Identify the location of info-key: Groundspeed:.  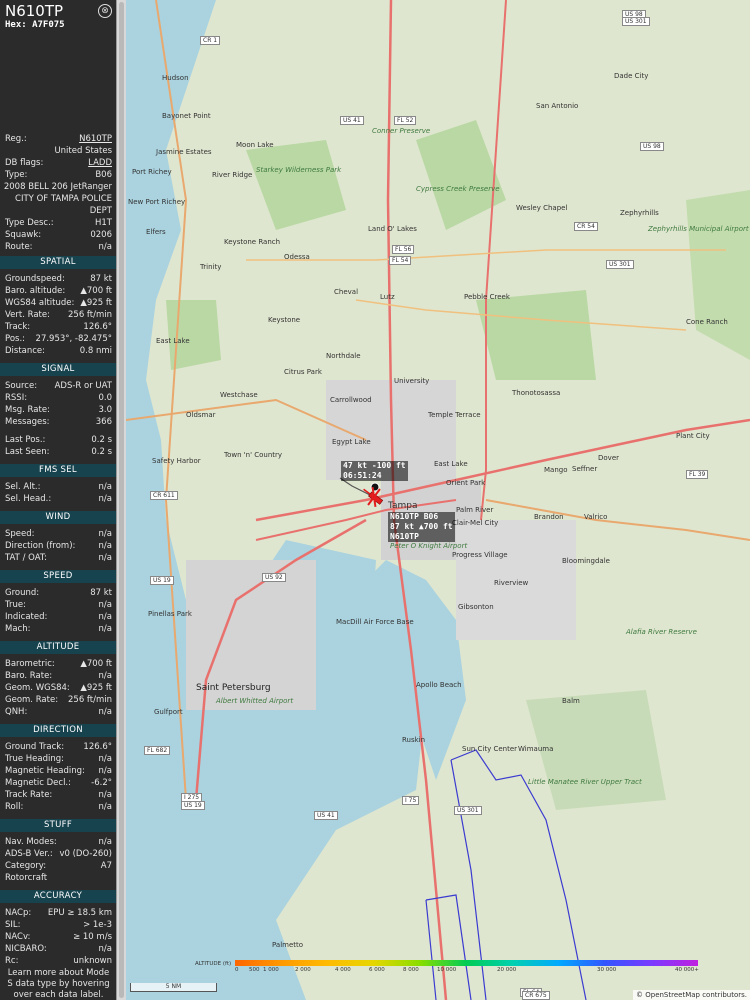
(35, 279).